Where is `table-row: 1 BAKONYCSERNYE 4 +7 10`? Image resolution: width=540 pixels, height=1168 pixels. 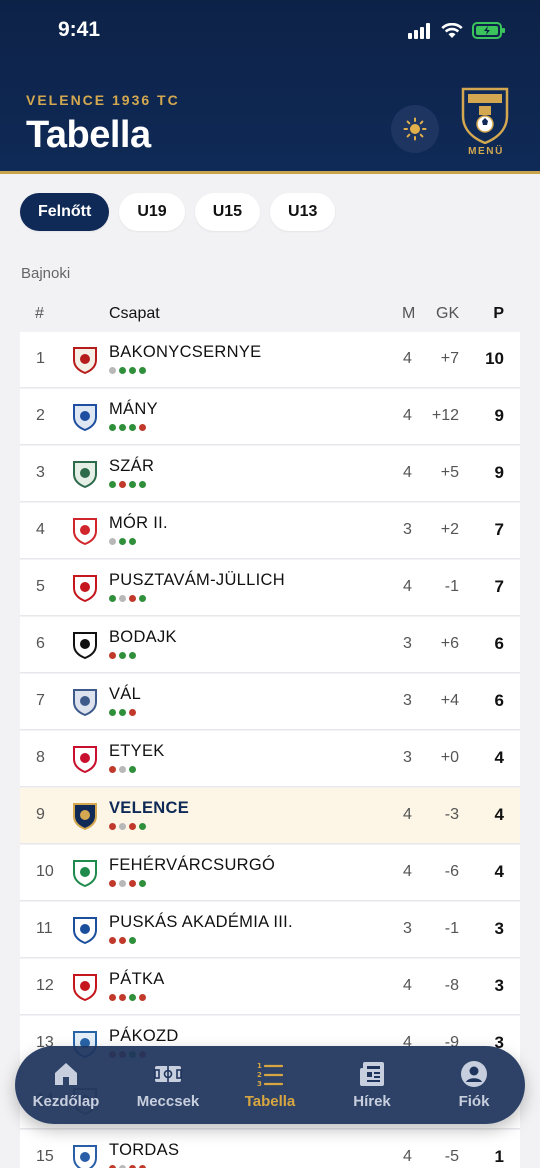 table-row: 1 BAKONYCSERNYE 4 +7 10 is located at coordinates (270, 360).